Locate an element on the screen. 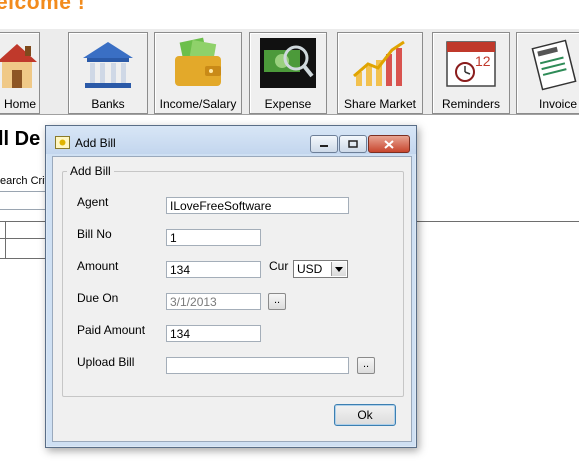 The height and width of the screenshot is (469, 579). reminders-button: 12 Reminders is located at coordinates (471, 73).